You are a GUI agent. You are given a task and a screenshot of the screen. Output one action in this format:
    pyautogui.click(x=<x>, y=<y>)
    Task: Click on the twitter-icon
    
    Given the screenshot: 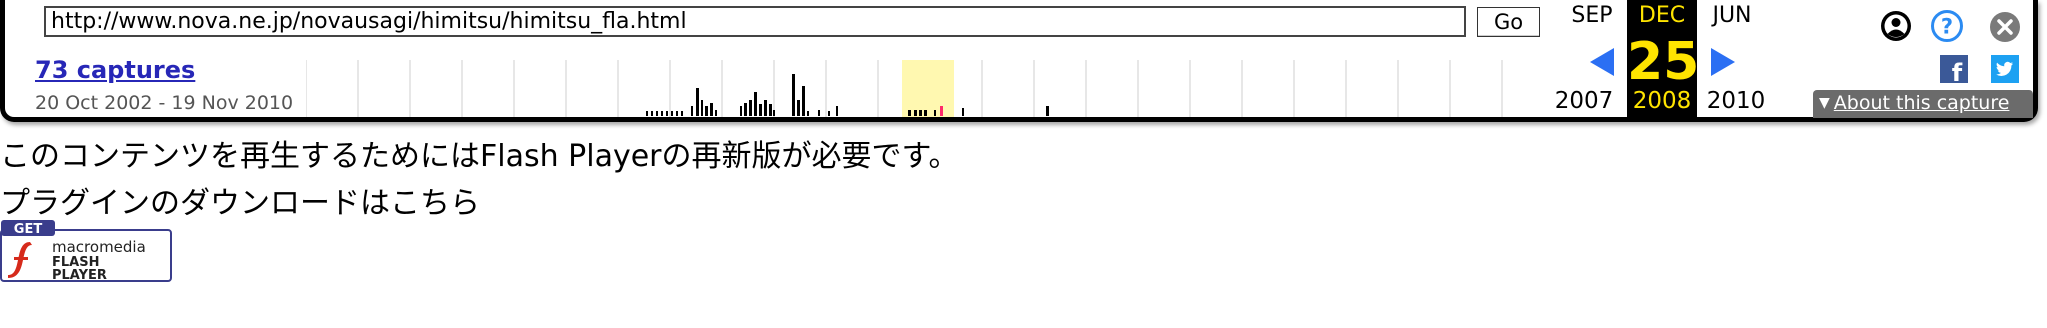 What is the action you would take?
    pyautogui.click(x=2005, y=69)
    